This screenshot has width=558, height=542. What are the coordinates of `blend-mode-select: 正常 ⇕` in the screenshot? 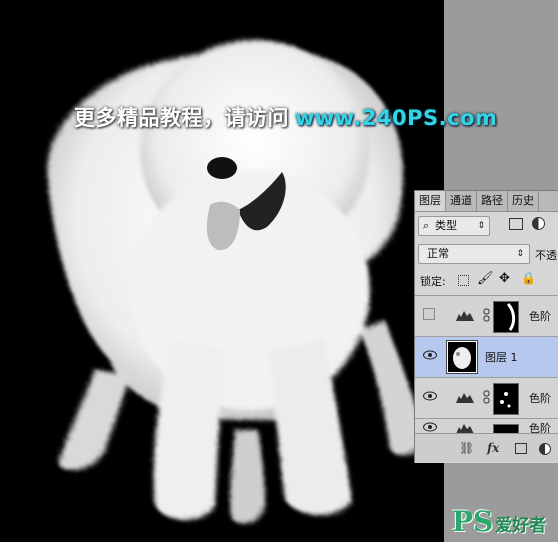 It's located at (474, 254).